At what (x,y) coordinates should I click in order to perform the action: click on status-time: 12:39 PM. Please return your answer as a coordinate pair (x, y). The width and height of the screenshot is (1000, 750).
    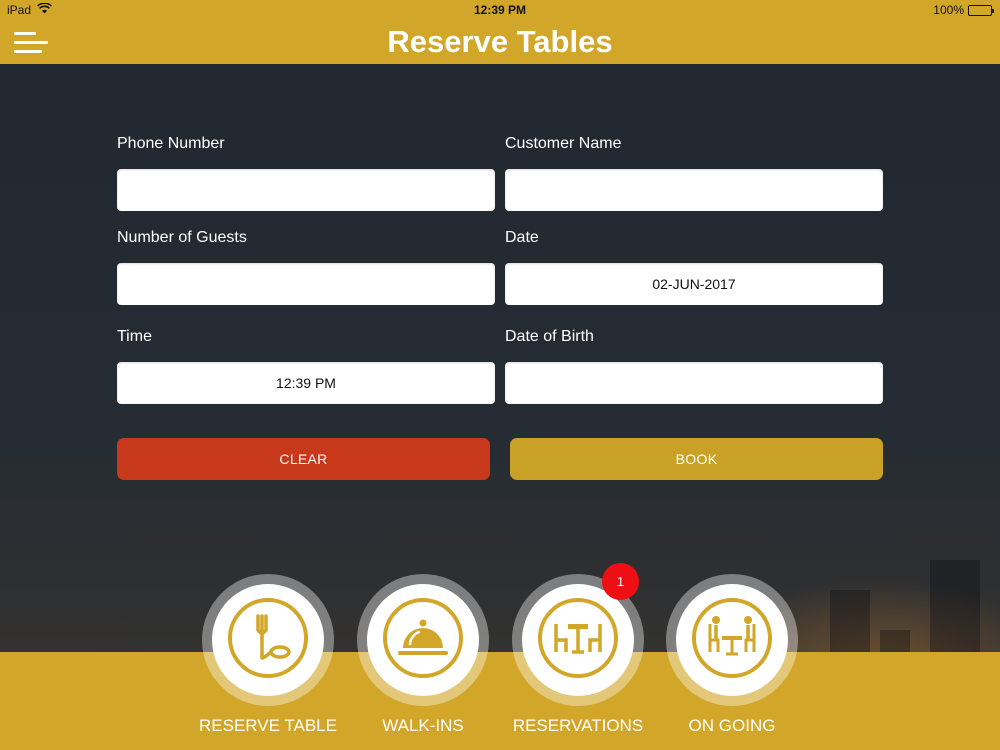
    Looking at the image, I should click on (500, 10).